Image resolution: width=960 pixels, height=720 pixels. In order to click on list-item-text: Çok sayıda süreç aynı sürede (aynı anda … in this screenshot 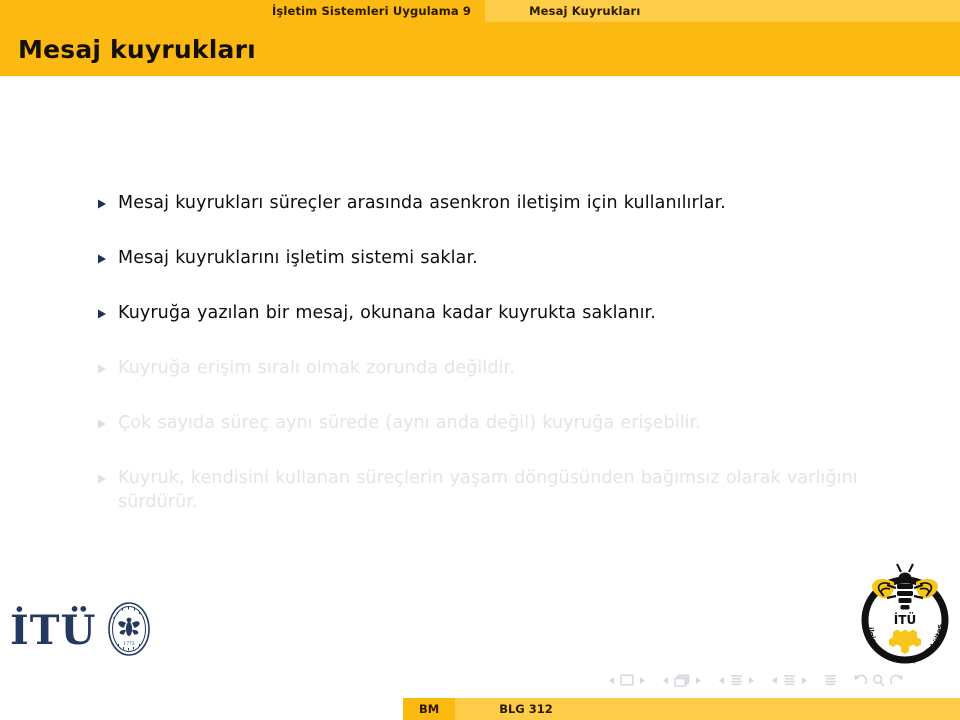, I will do `click(409, 423)`.